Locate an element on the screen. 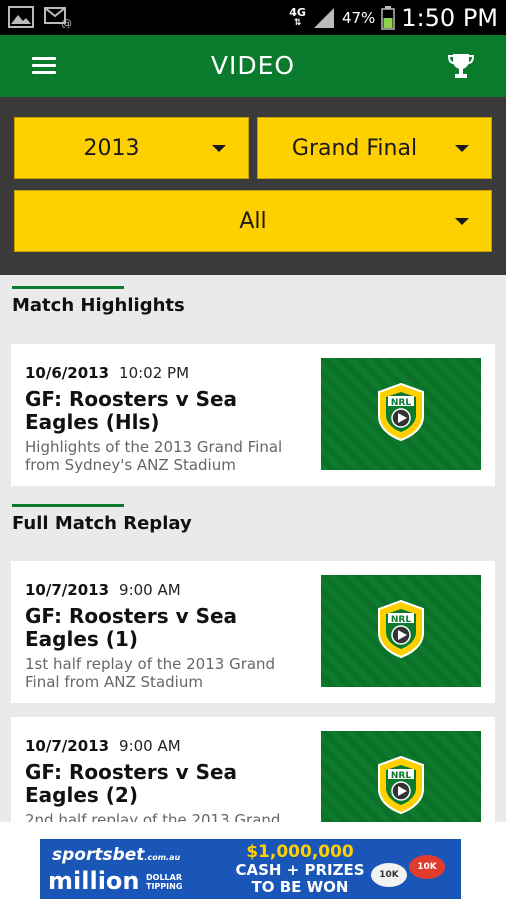  page-title: VIDEO is located at coordinates (253, 65).